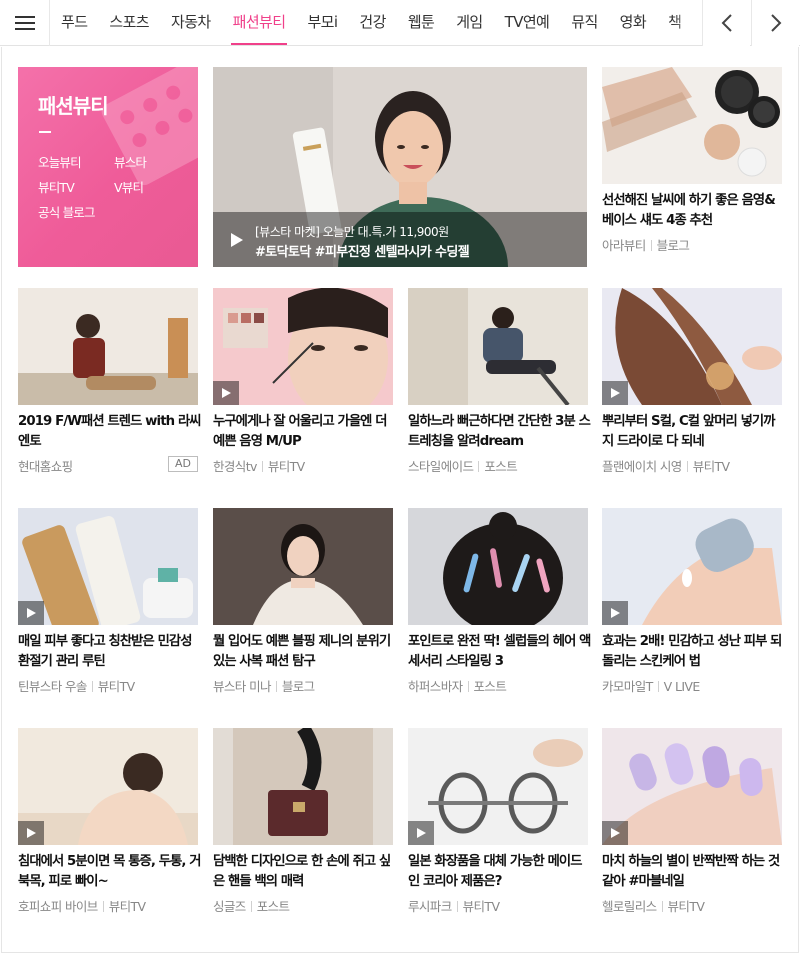 This screenshot has width=800, height=954. What do you see at coordinates (629, 906) in the screenshot?
I see `card-source: 헬로릴리스` at bounding box center [629, 906].